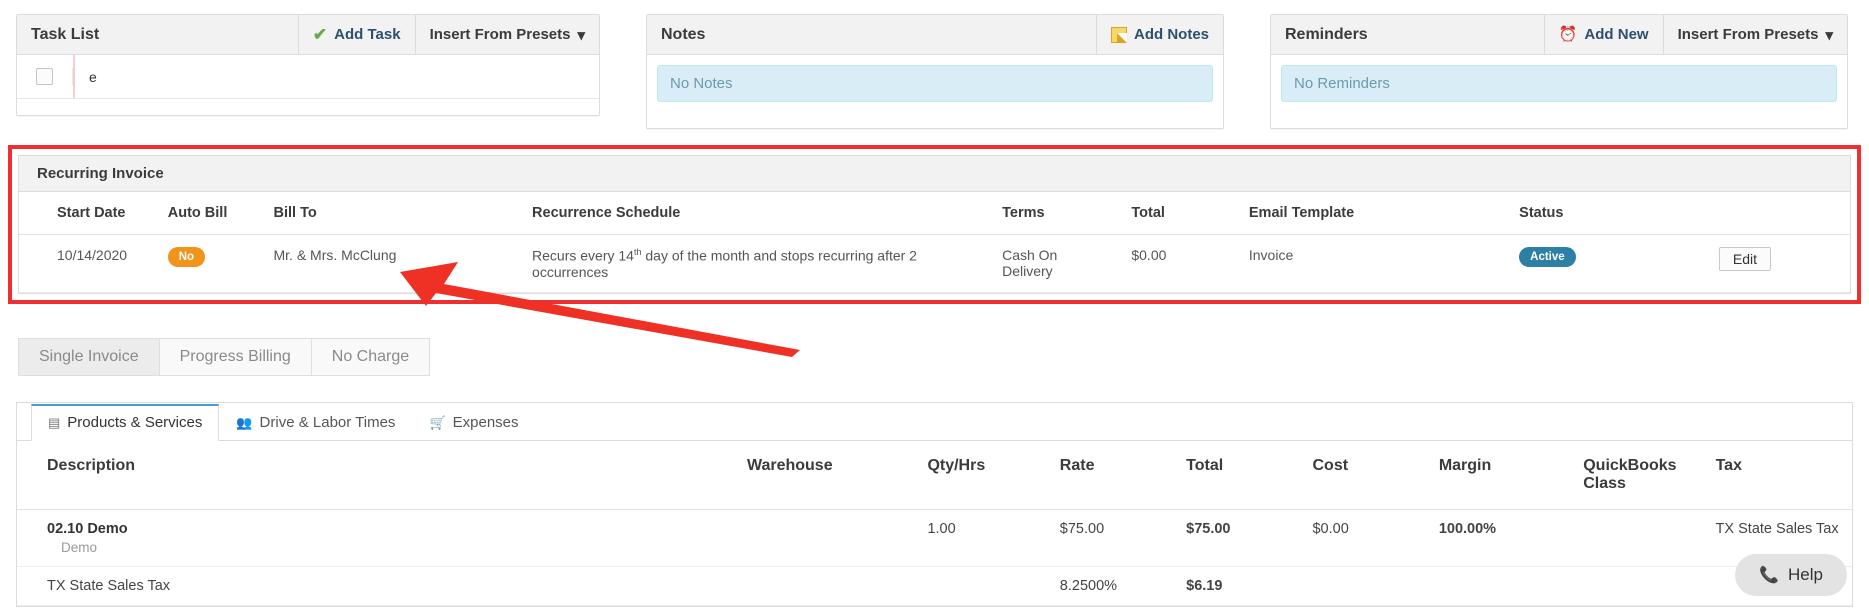 This screenshot has height=608, width=1869. I want to click on cell-qty-hrs, so click(985, 586).